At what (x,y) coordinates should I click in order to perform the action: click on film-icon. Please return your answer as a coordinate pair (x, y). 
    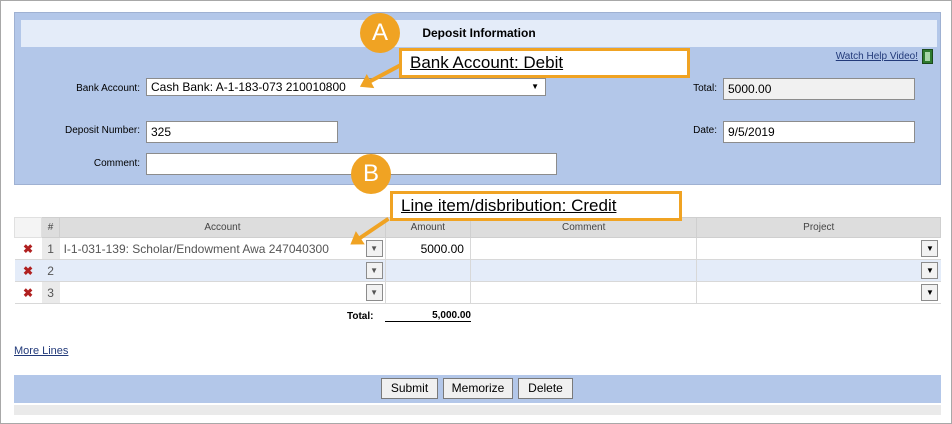
    Looking at the image, I should click on (927, 56).